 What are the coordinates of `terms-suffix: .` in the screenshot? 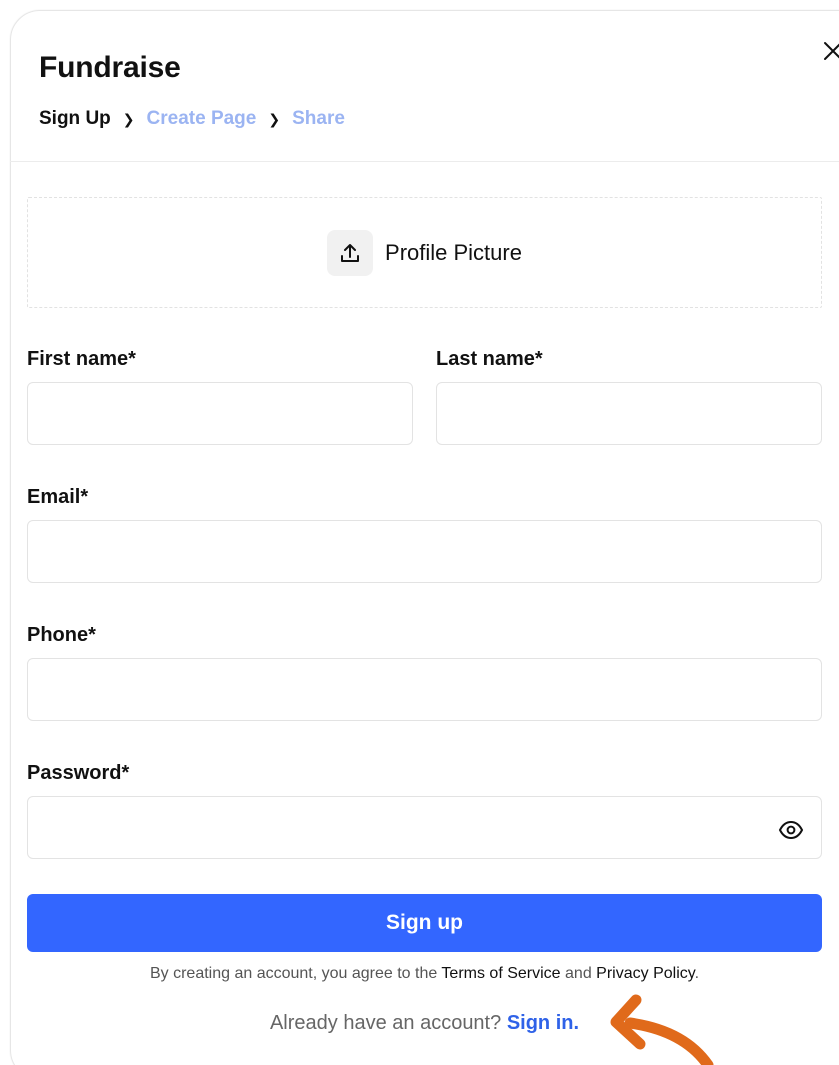 It's located at (697, 973).